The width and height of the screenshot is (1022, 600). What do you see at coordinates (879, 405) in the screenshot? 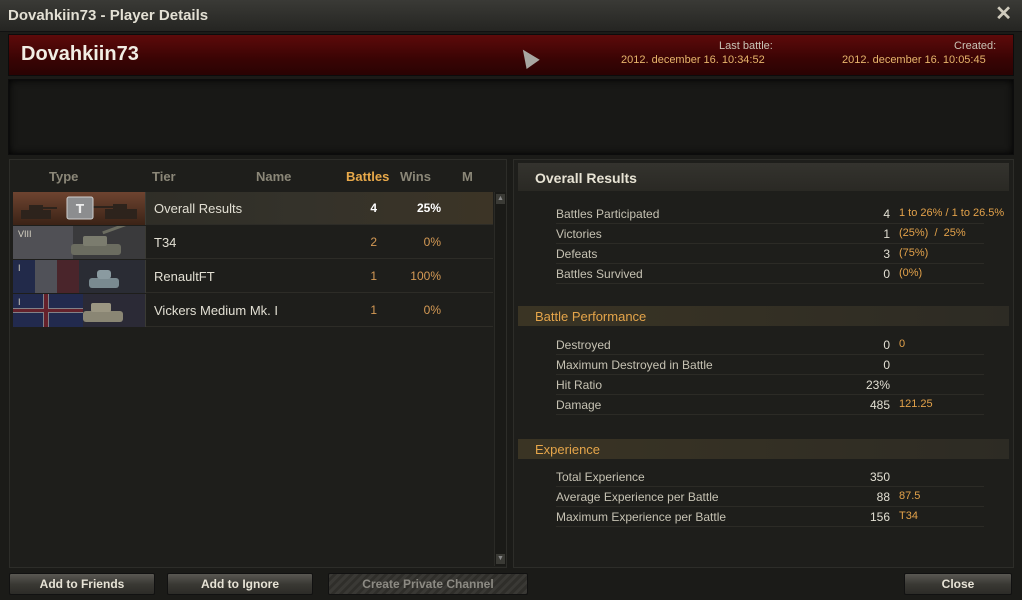
I see `stat-value: 485` at bounding box center [879, 405].